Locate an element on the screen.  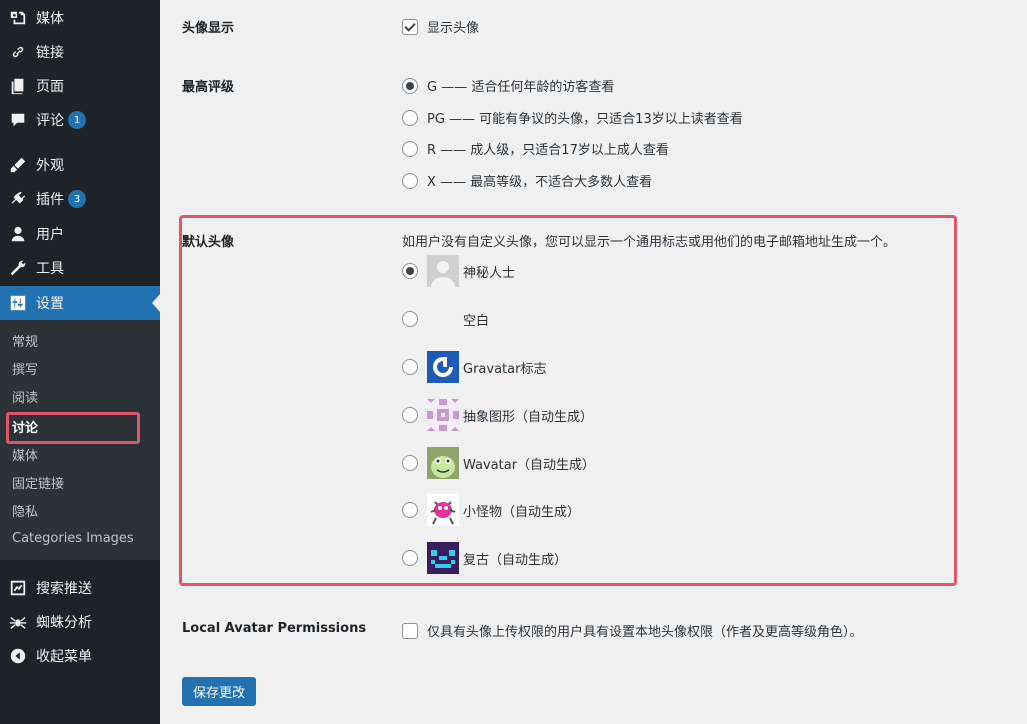
avatar-option-label: 复古（自动生成） is located at coordinates (515, 560).